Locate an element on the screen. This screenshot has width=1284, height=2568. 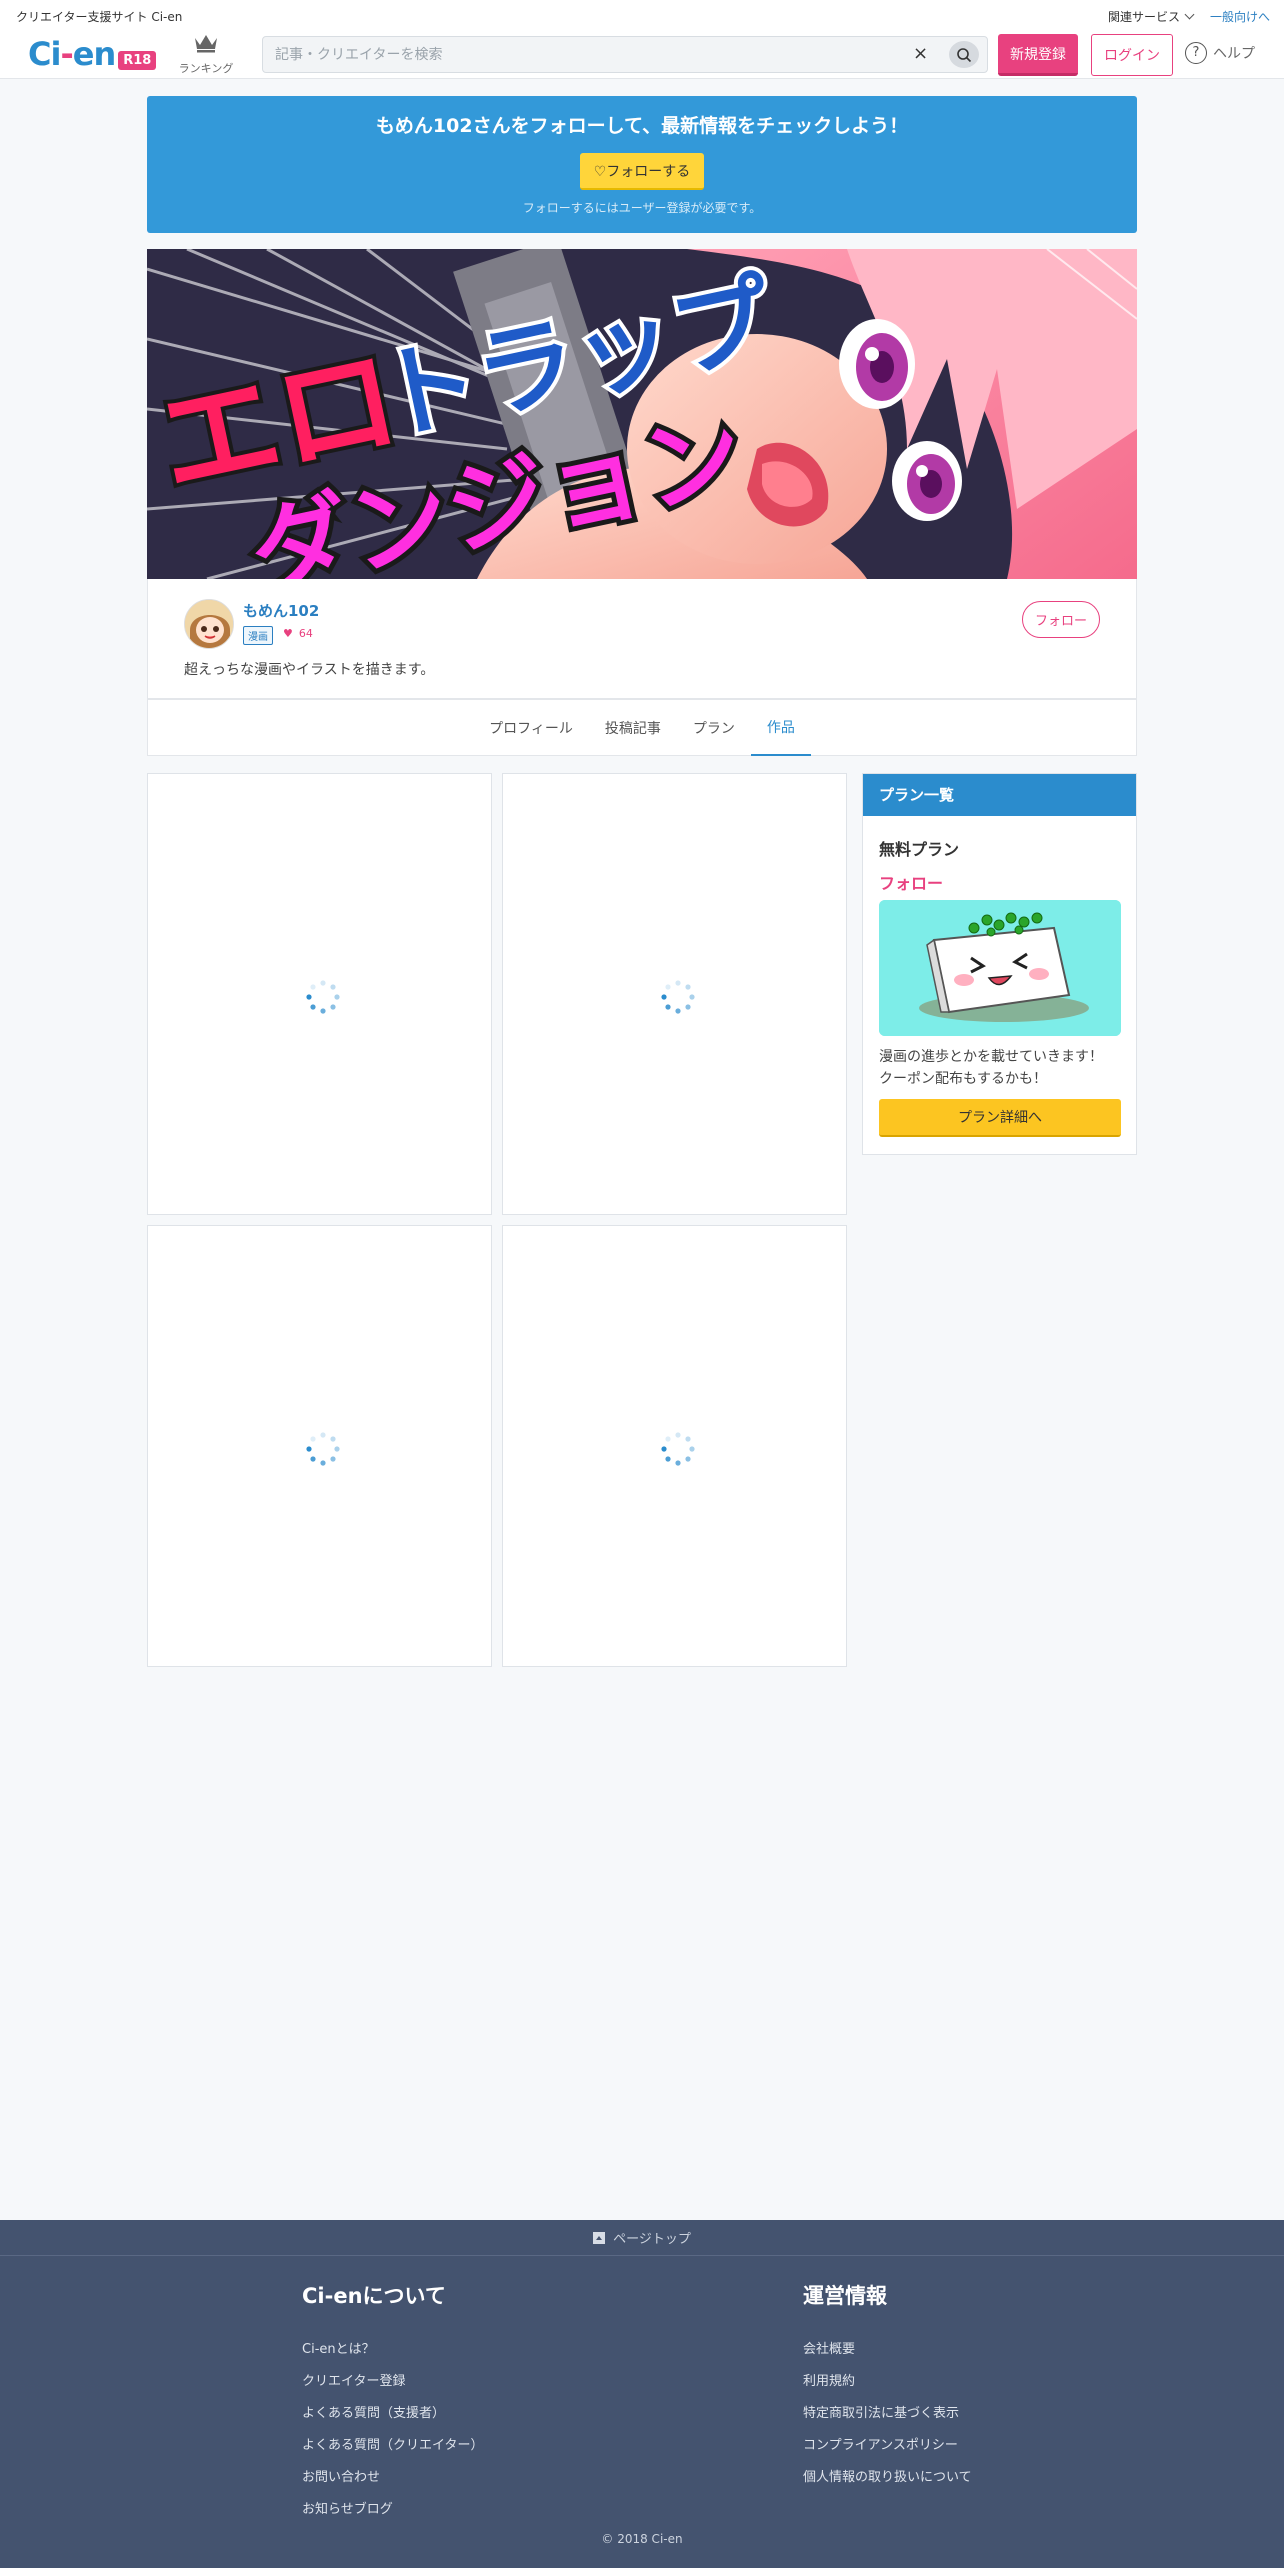
footer-link: 会社概要 is located at coordinates (887, 2347).